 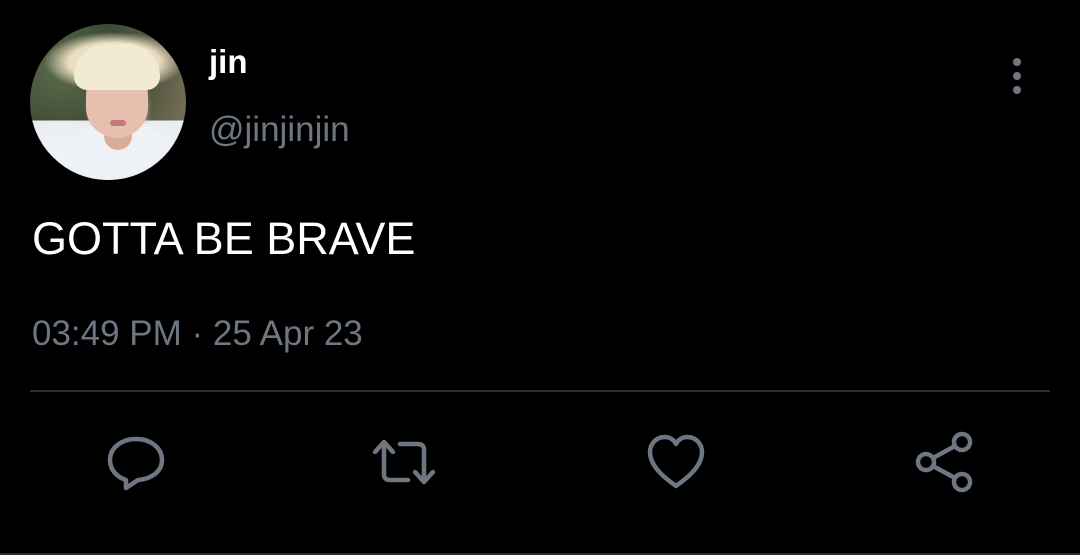 I want to click on reply-button, so click(x=136, y=462).